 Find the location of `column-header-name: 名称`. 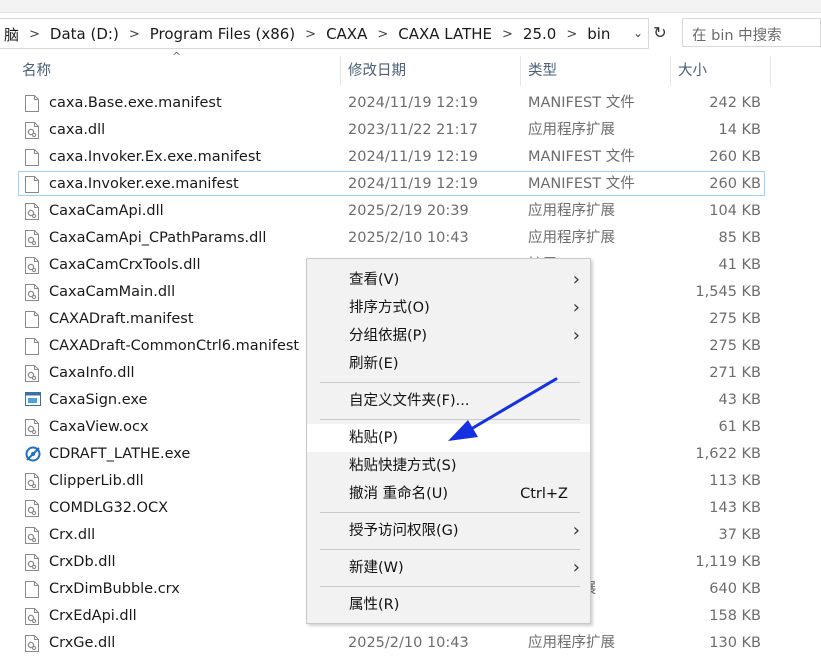

column-header-name: 名称 is located at coordinates (36, 71).